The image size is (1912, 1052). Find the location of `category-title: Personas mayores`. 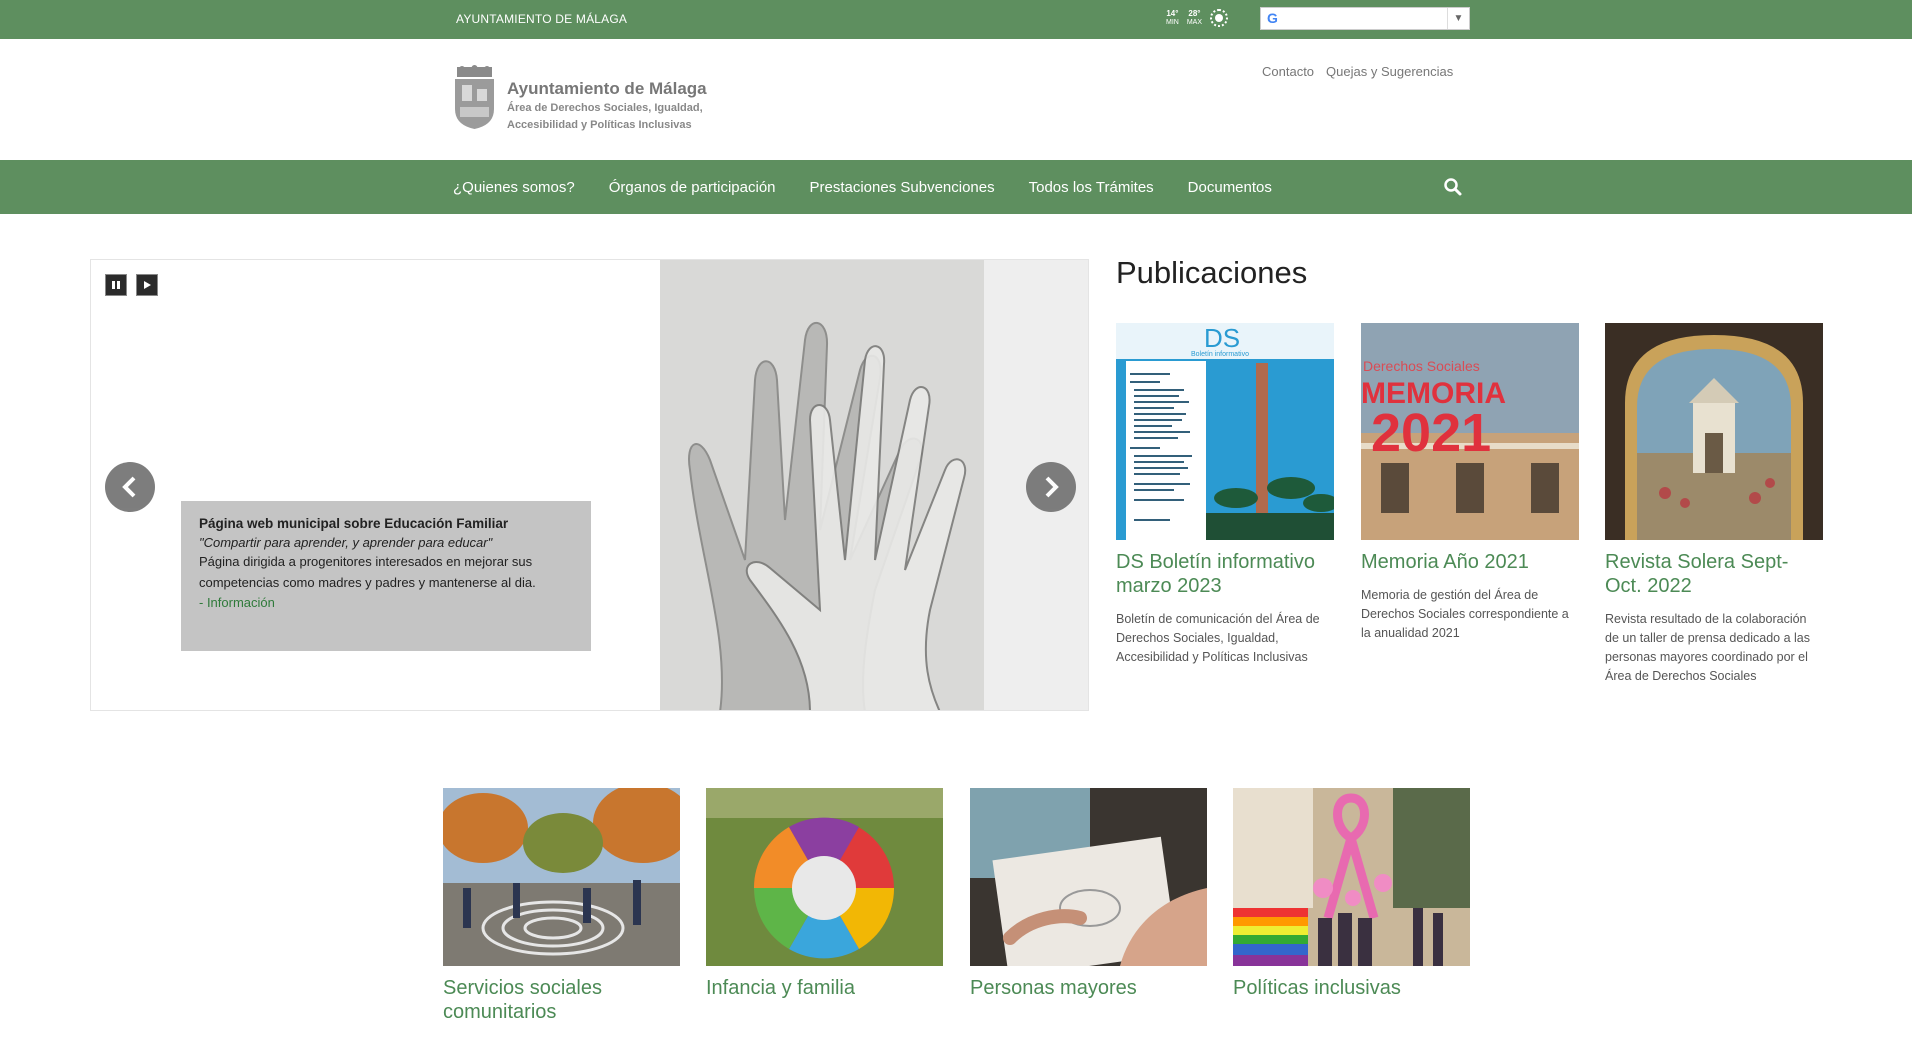

category-title: Personas mayores is located at coordinates (1088, 988).